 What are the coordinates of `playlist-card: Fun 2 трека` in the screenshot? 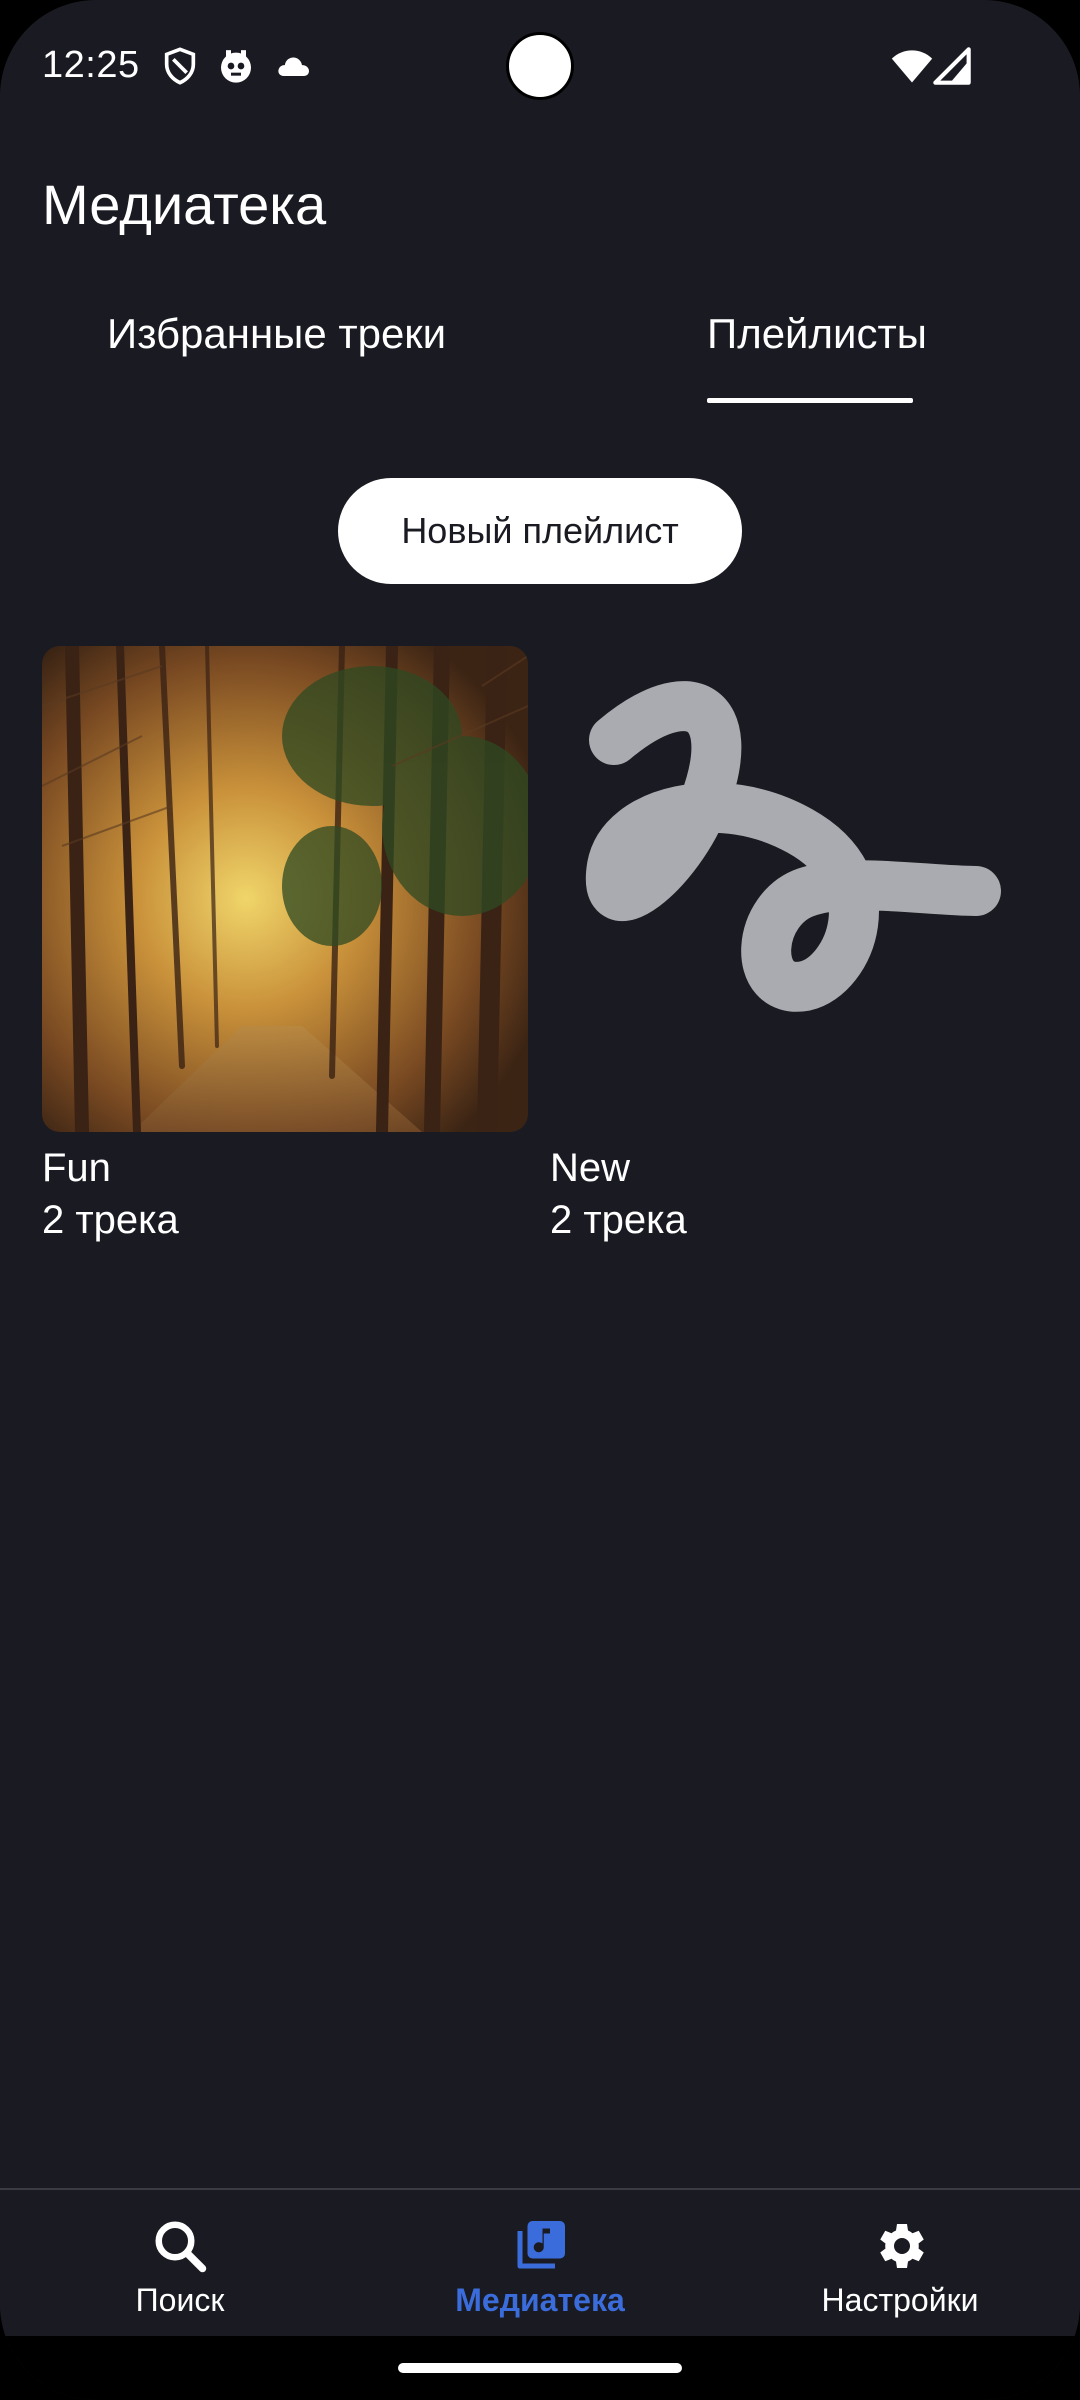 It's located at (285, 946).